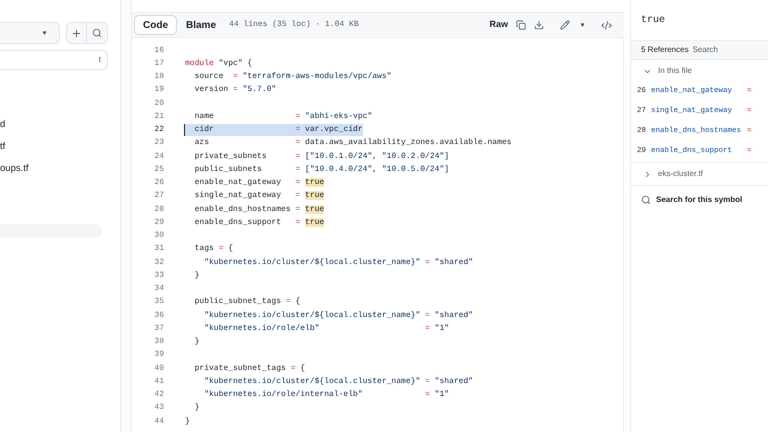 This screenshot has height=432, width=768. Describe the element at coordinates (326, 395) in the screenshot. I see `code-line: "kubernetes.io/role/internal-elb" = "1"` at that location.